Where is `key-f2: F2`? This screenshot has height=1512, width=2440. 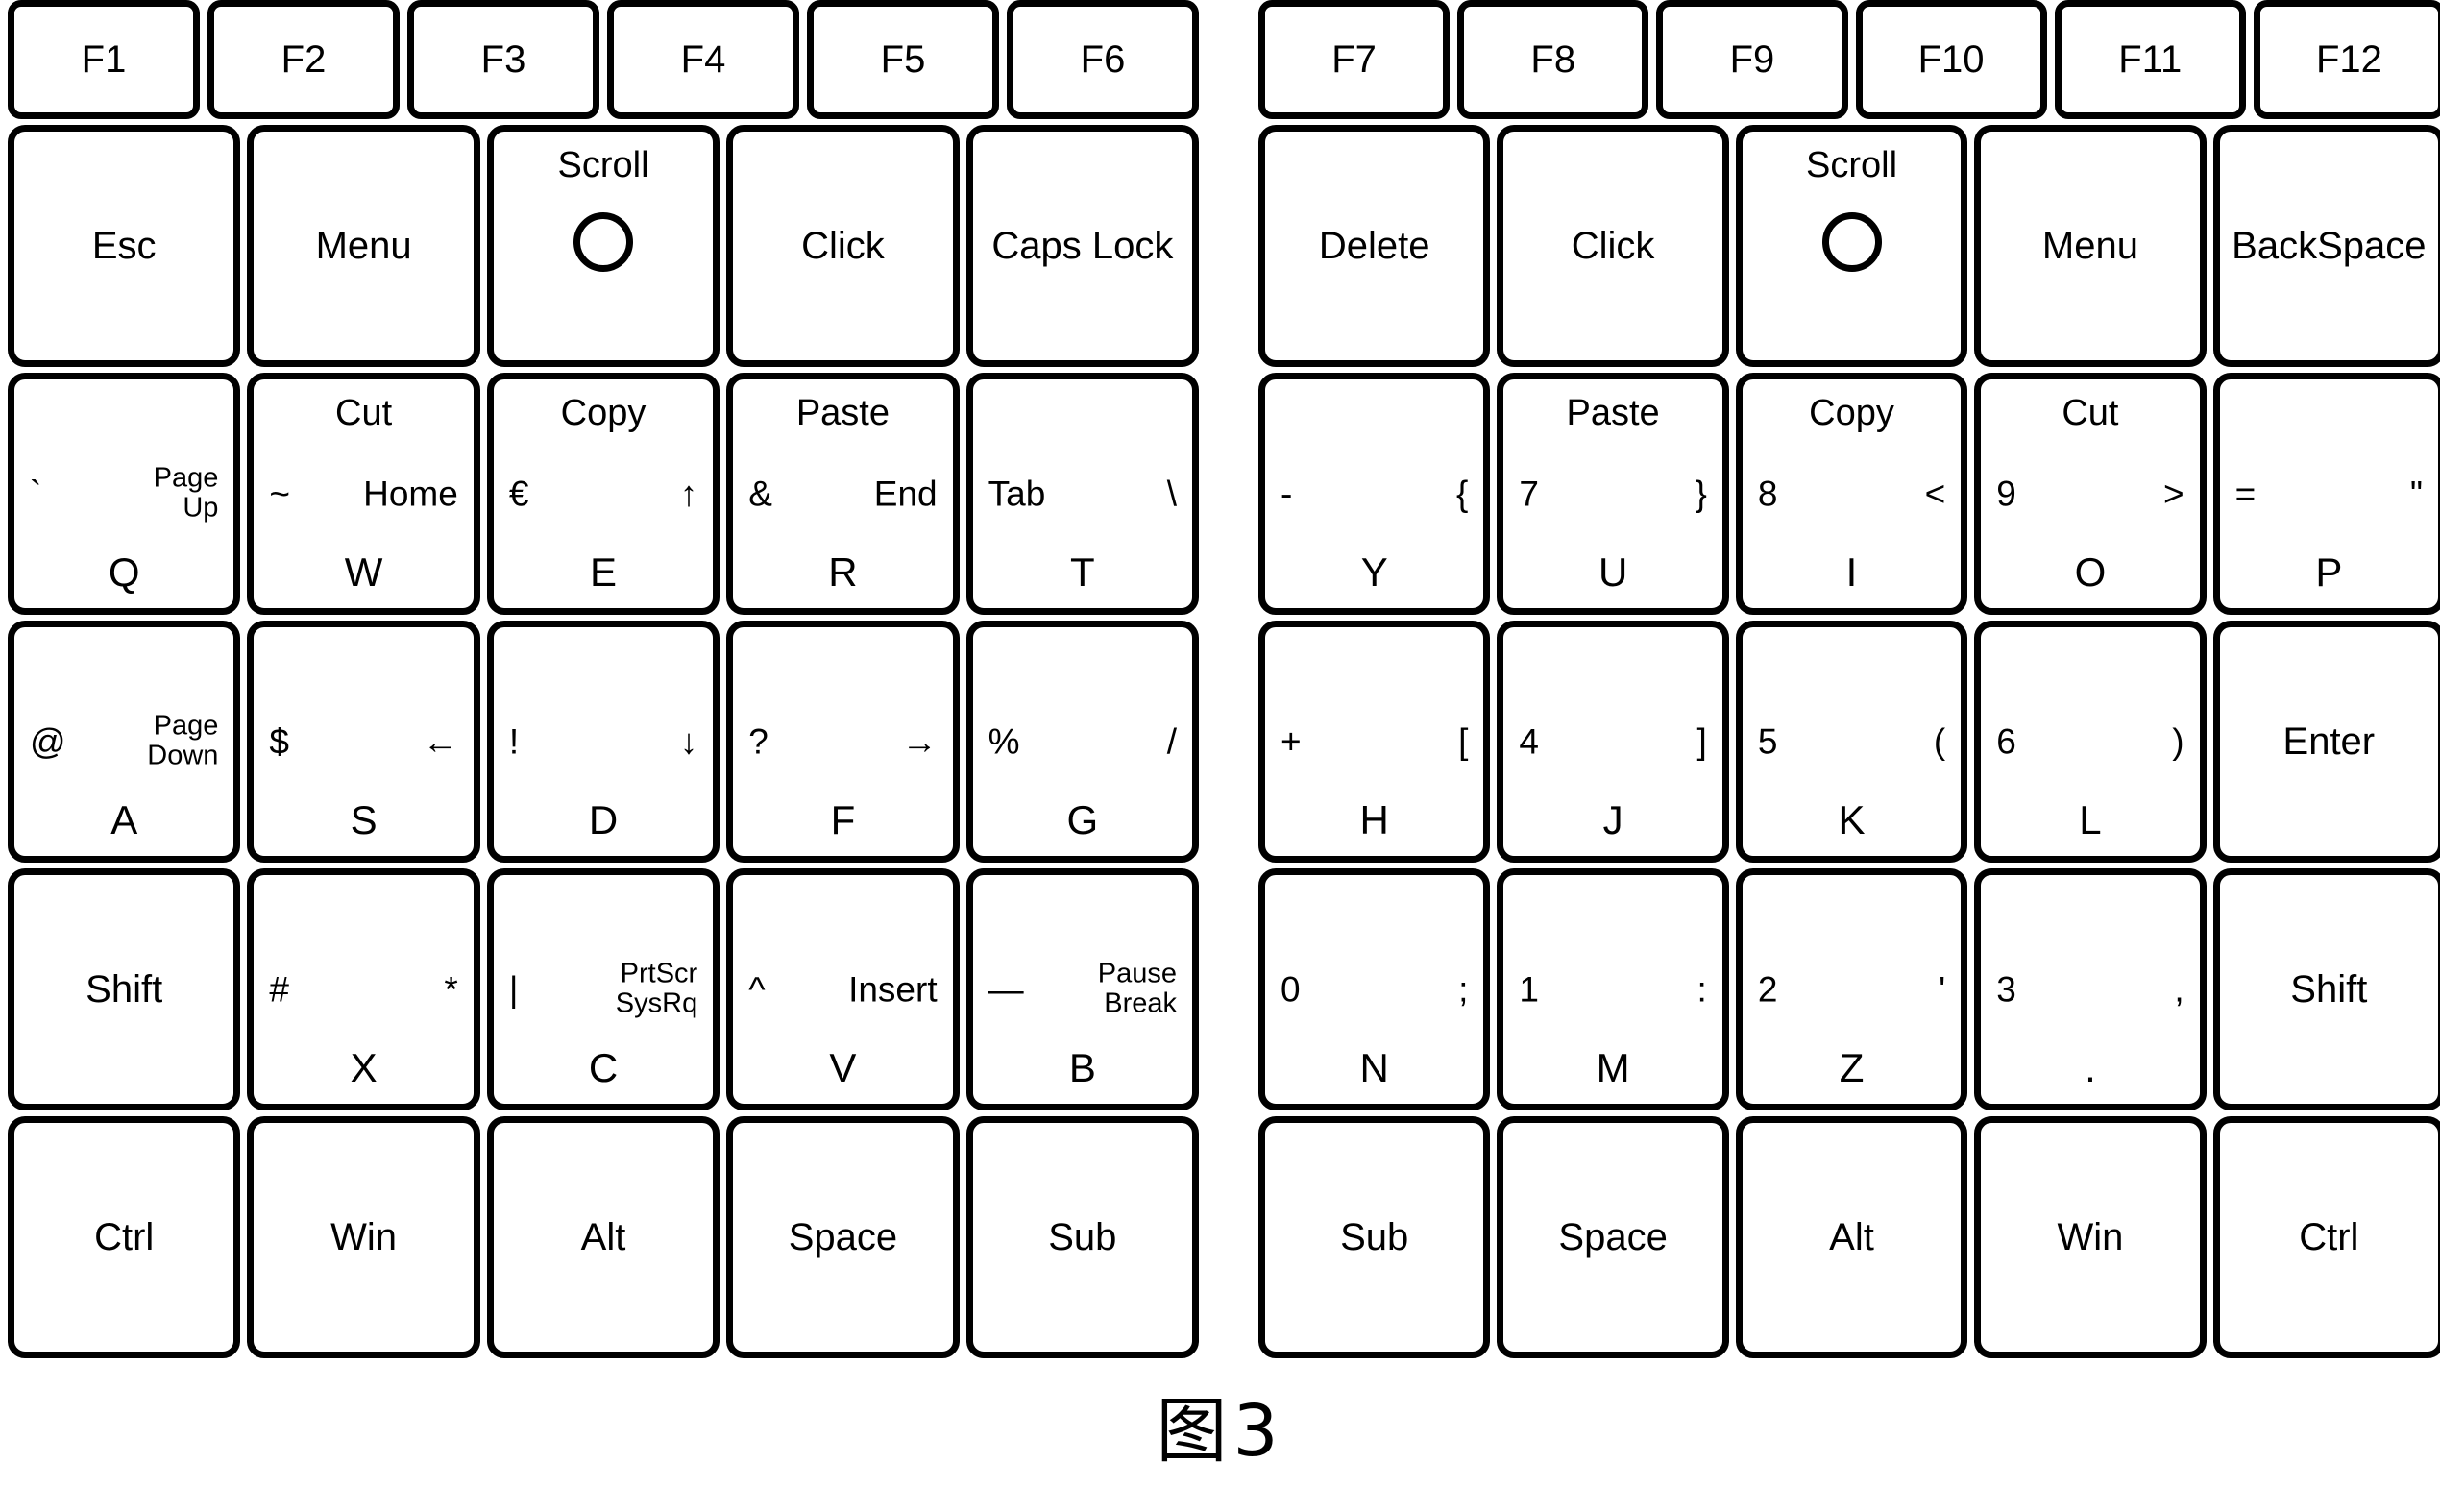
key-f2: F2 is located at coordinates (303, 59).